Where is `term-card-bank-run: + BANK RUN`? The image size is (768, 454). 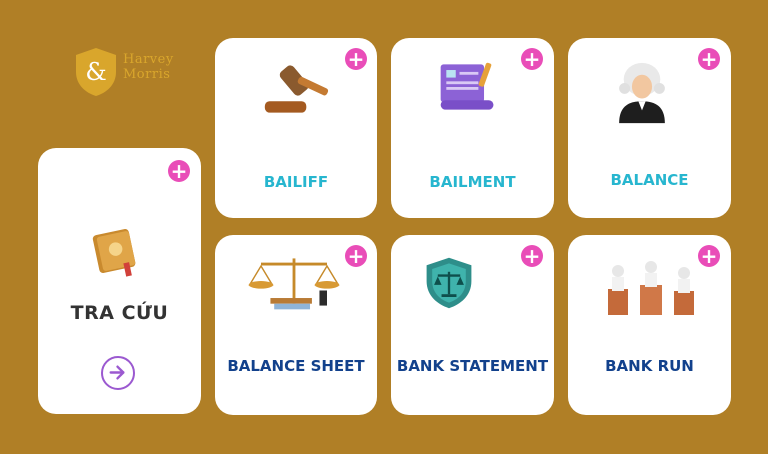
term-card-bank-run: + BANK RUN is located at coordinates (649, 325).